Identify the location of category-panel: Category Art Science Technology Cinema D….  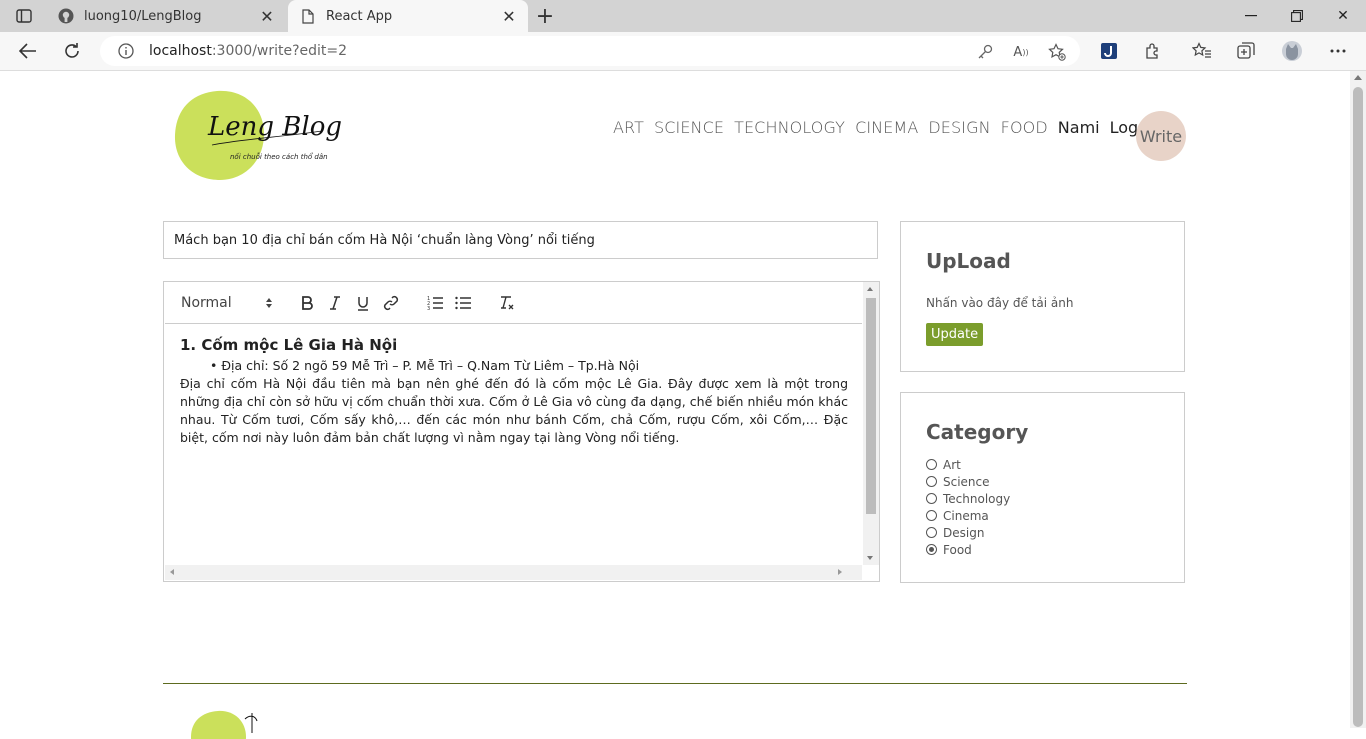
(1042, 487).